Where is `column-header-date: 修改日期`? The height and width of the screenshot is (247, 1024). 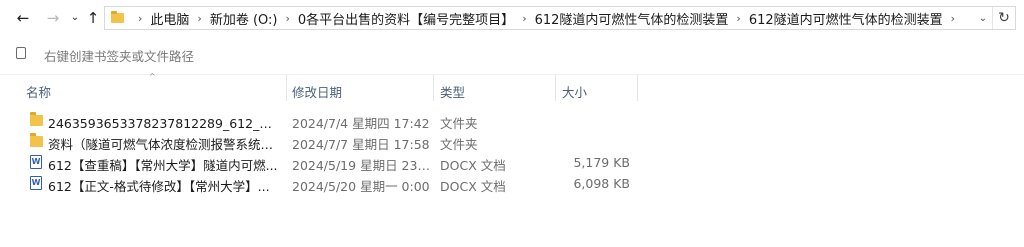 column-header-date: 修改日期 is located at coordinates (317, 91).